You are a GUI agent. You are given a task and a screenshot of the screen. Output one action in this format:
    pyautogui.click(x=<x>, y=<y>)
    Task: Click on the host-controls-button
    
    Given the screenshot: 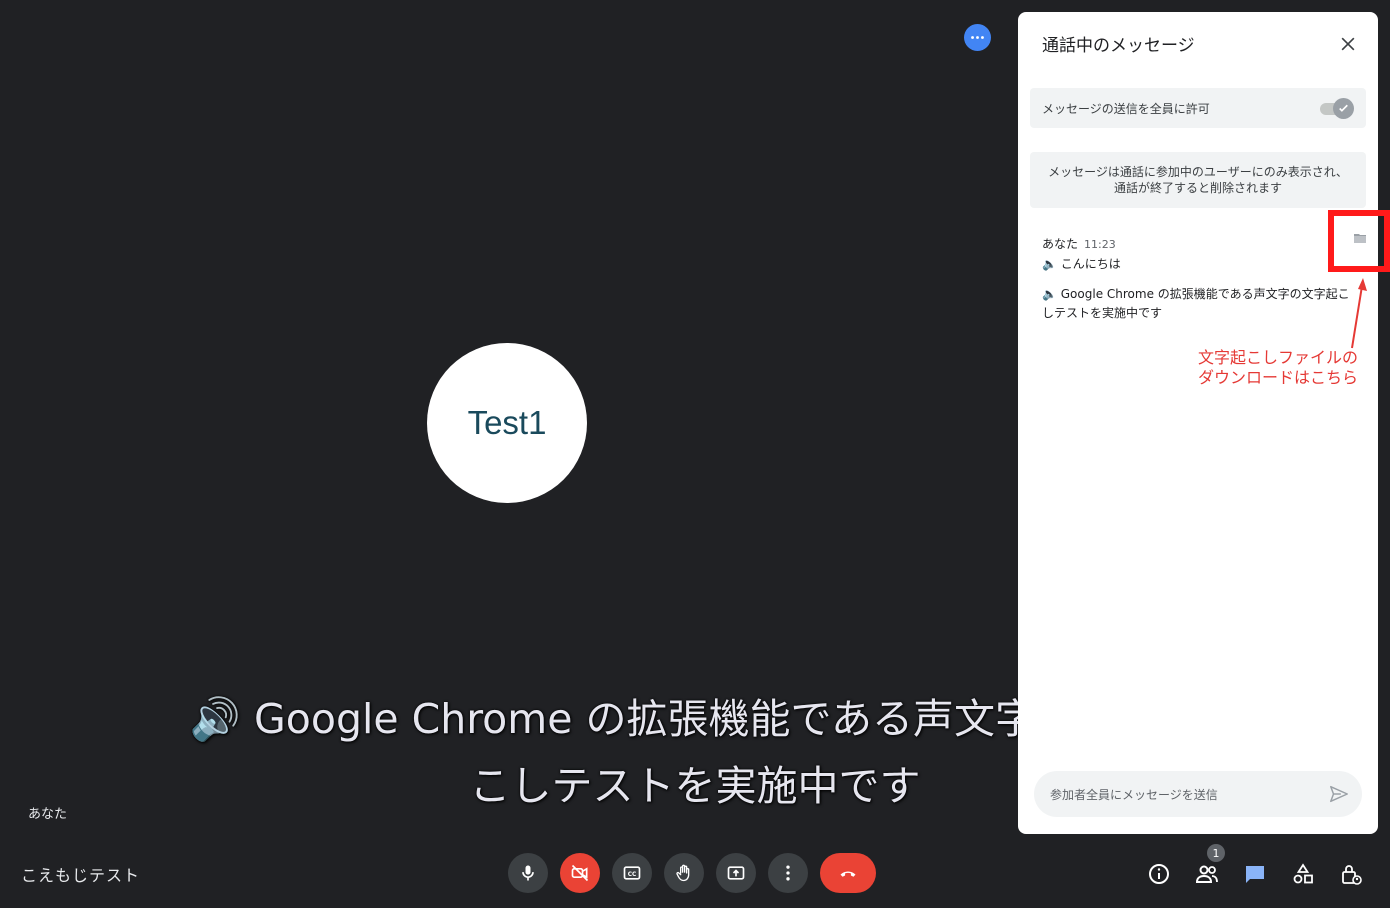 What is the action you would take?
    pyautogui.click(x=1351, y=874)
    